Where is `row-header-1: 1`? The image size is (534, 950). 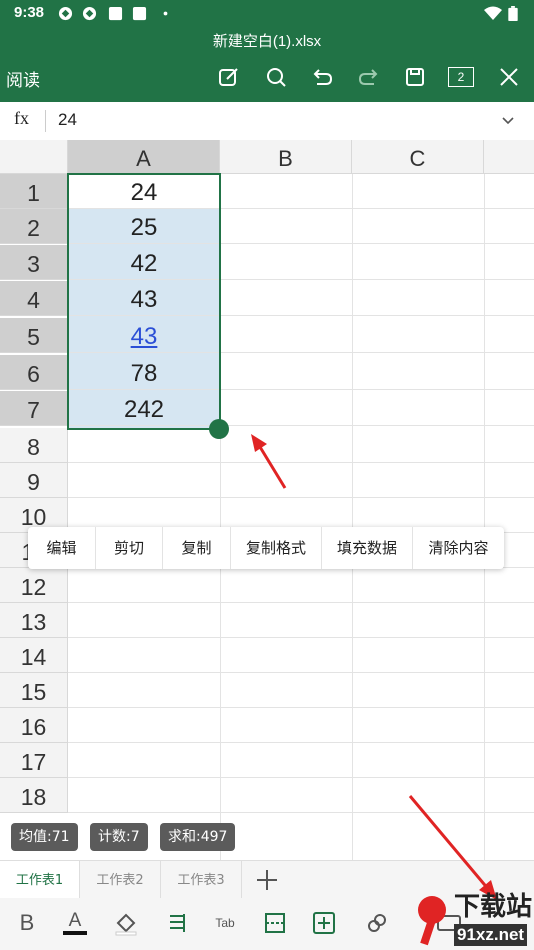
row-header-1: 1 is located at coordinates (34, 191).